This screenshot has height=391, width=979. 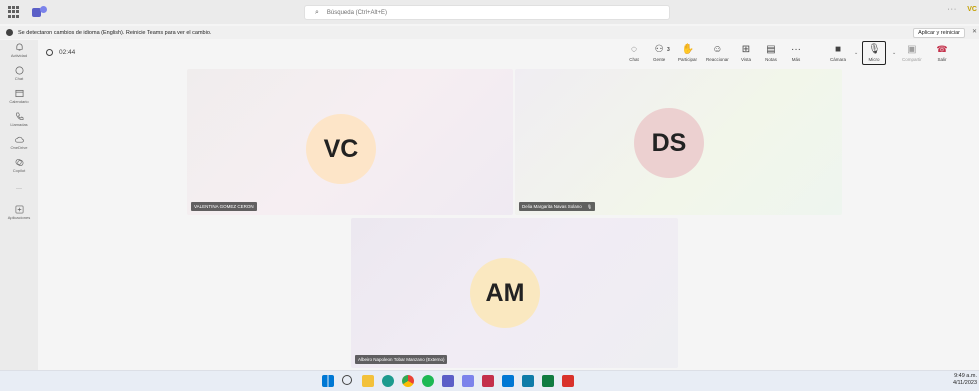 I want to click on mic-options-chevron-icon: ⌄, so click(x=894, y=53).